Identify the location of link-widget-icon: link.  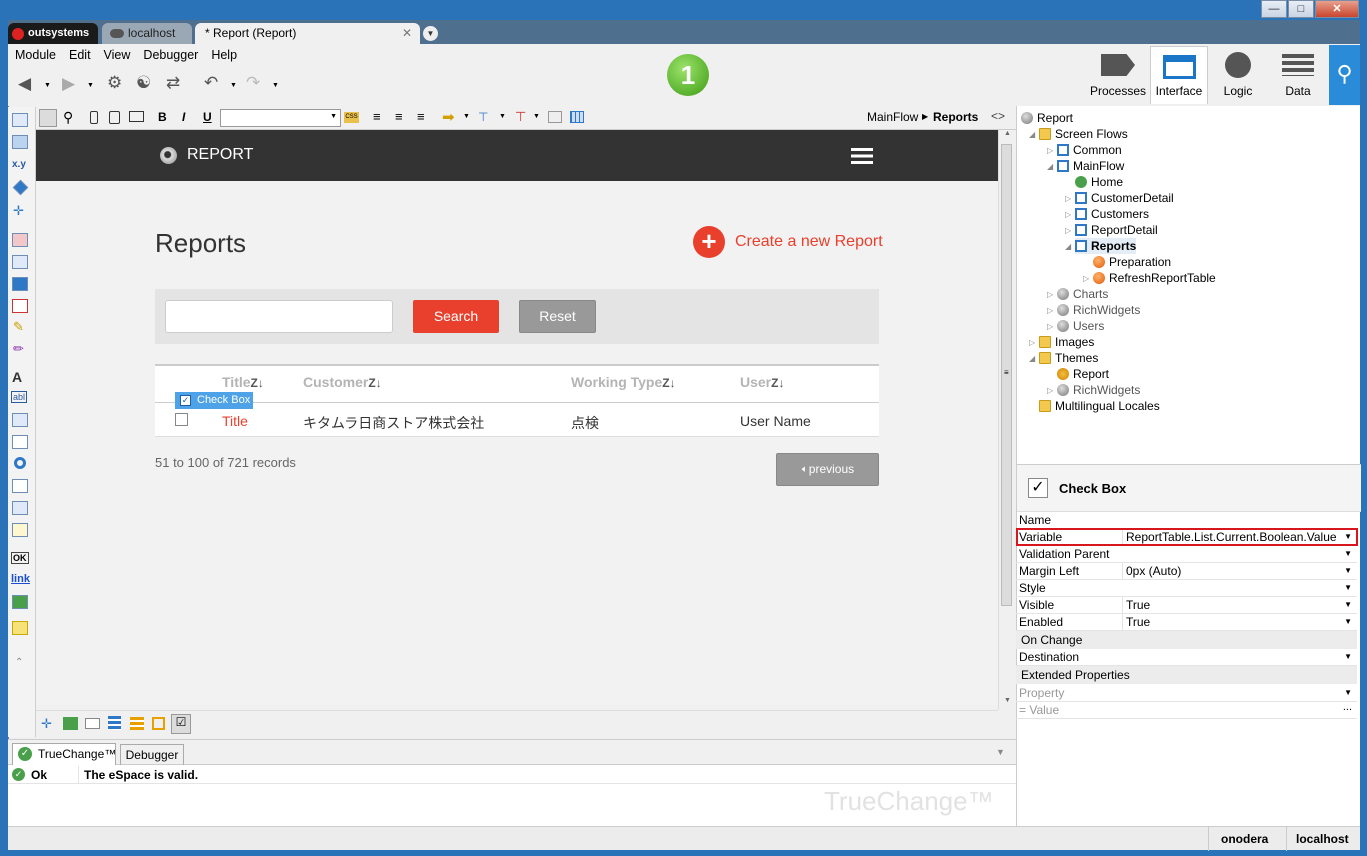
(20, 579).